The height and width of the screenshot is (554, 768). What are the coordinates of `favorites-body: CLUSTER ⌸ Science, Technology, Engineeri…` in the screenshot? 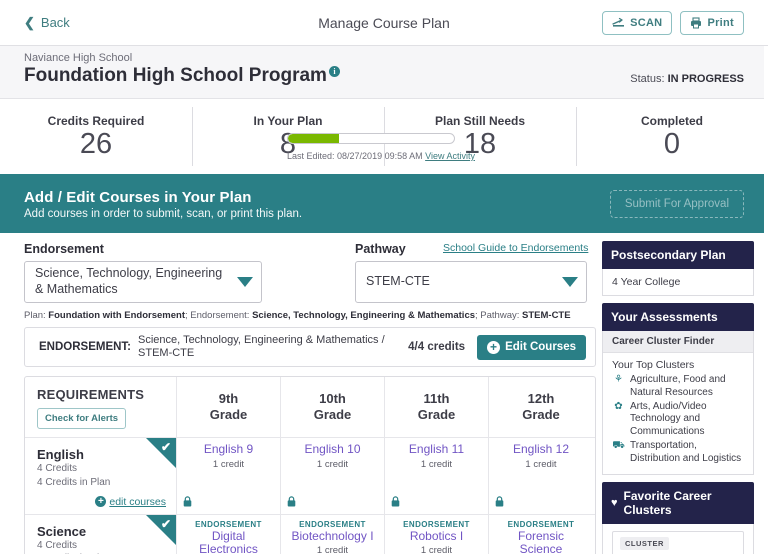 It's located at (678, 538).